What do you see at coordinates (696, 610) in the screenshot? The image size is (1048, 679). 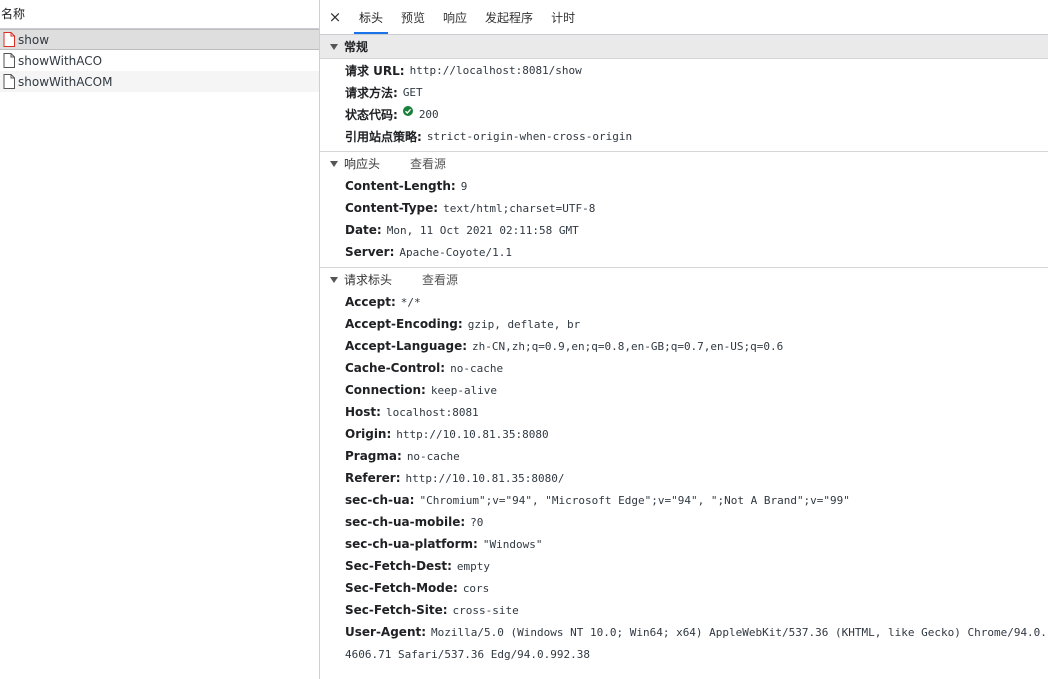 I see `header-row: Sec-Fetch-Site: cross-site` at bounding box center [696, 610].